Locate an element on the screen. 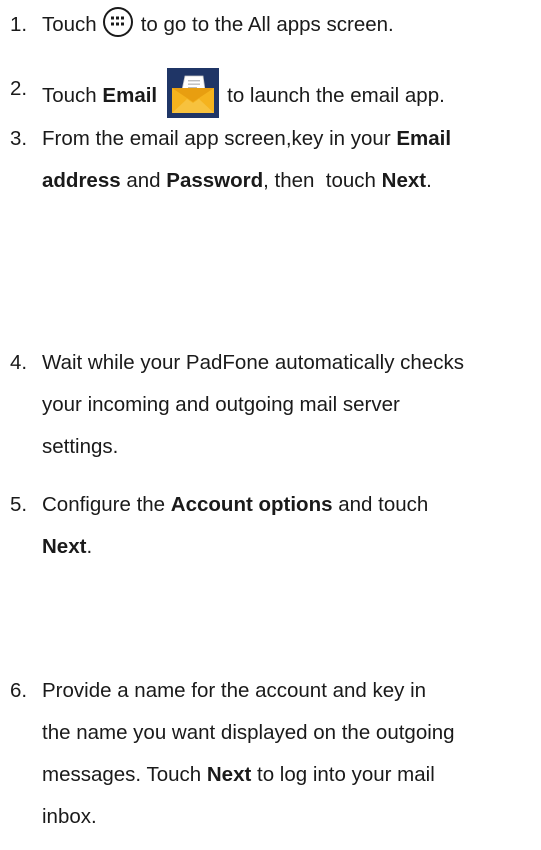 Image resolution: width=541 pixels, height=850 pixels. step-number: 1. is located at coordinates (19, 24).